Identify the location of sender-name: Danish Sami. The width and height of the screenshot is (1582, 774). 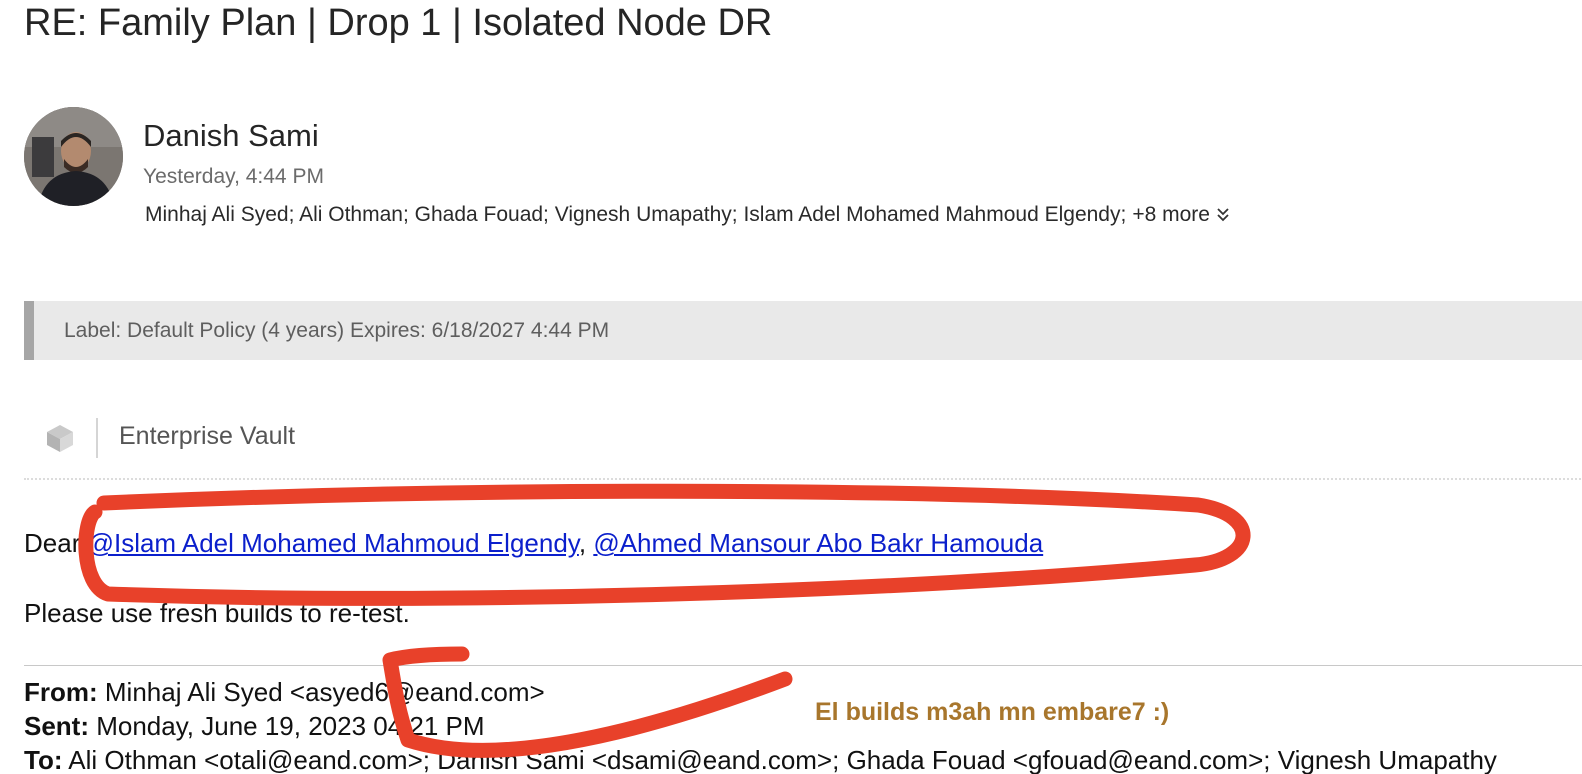
(231, 136).